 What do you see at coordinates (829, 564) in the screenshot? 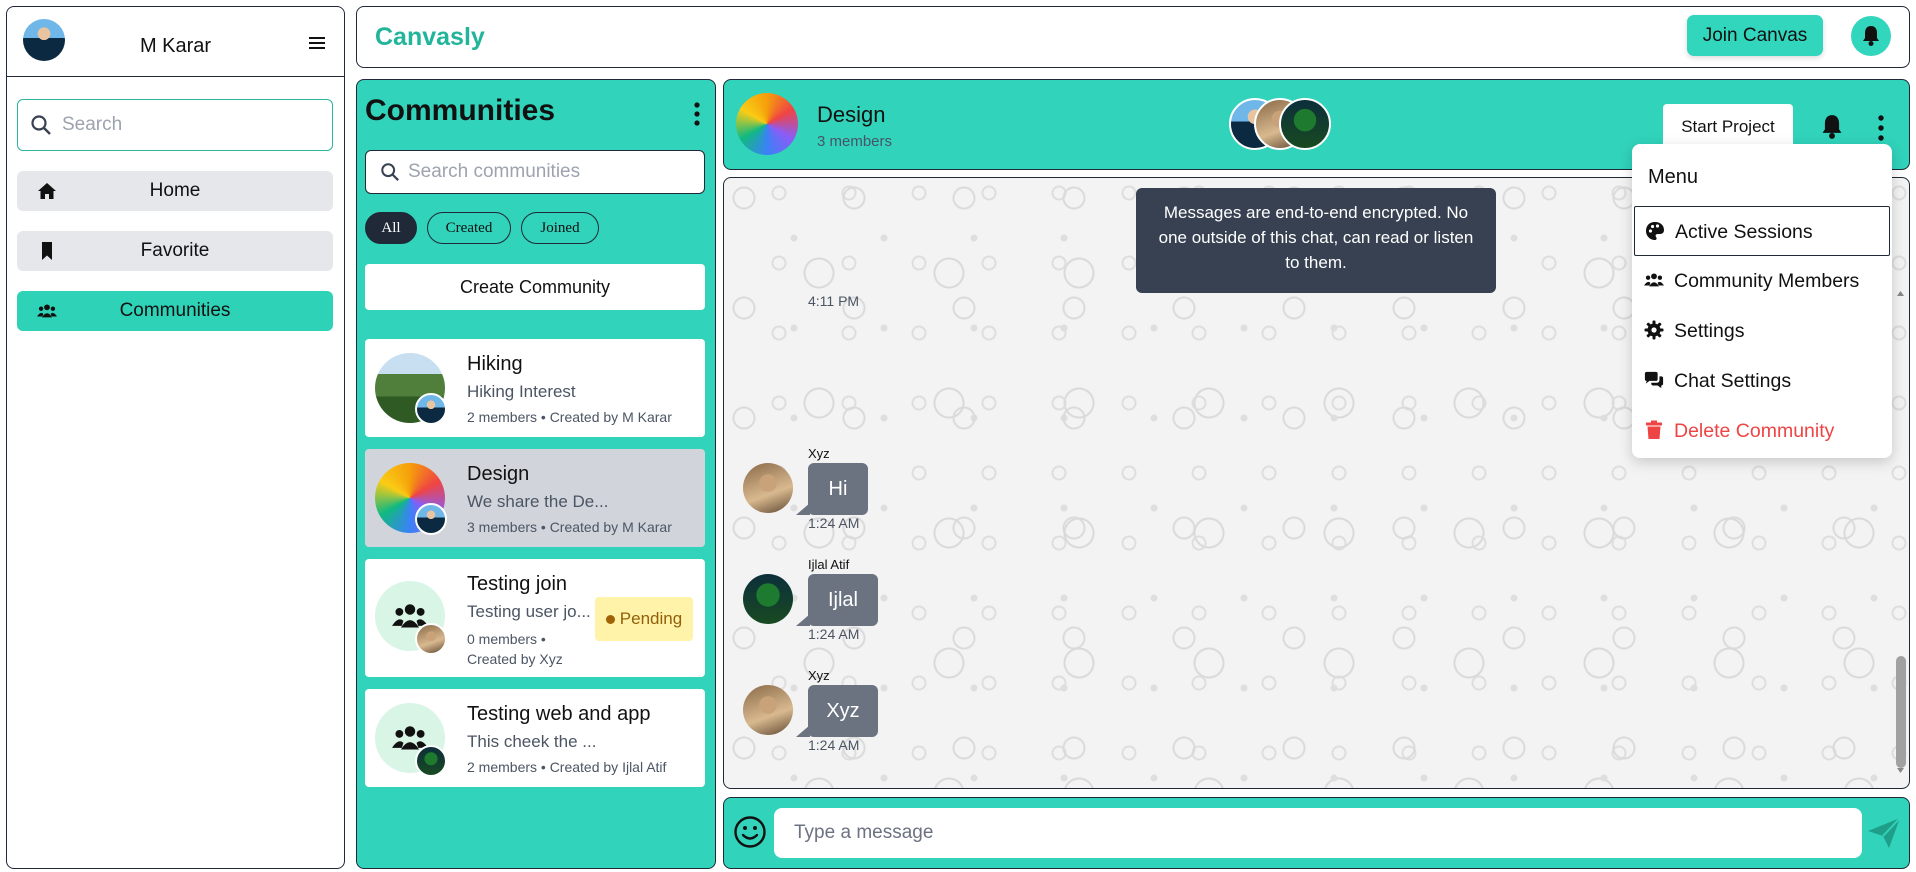
I see `message-sender: Ijlal Atif` at bounding box center [829, 564].